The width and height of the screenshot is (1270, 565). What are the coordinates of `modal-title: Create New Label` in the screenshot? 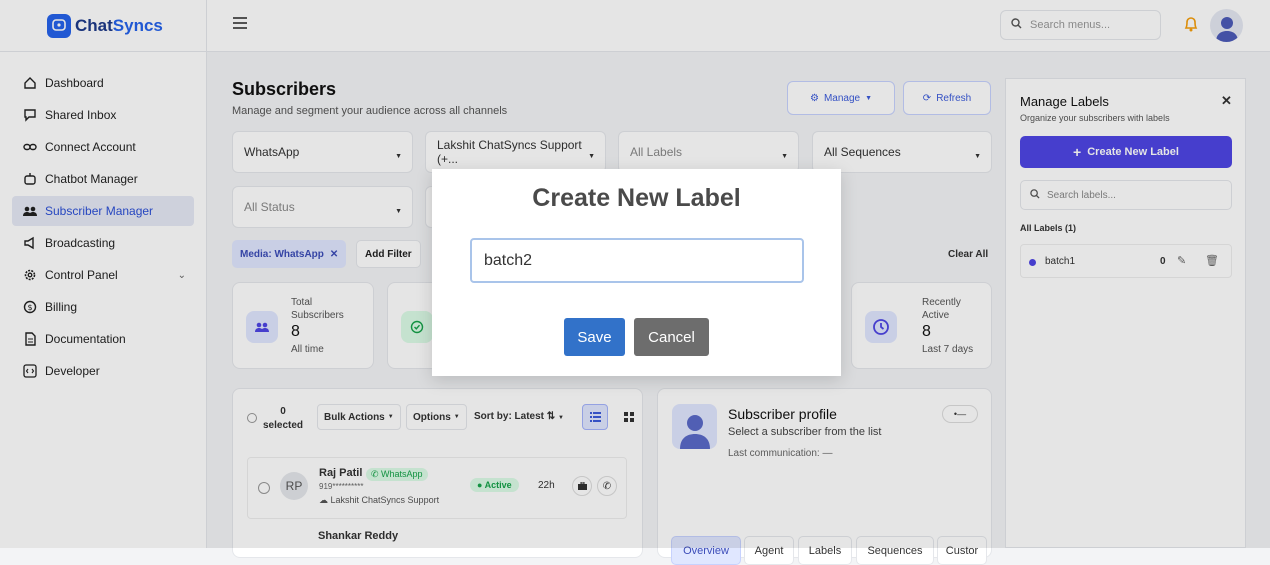 It's located at (636, 198).